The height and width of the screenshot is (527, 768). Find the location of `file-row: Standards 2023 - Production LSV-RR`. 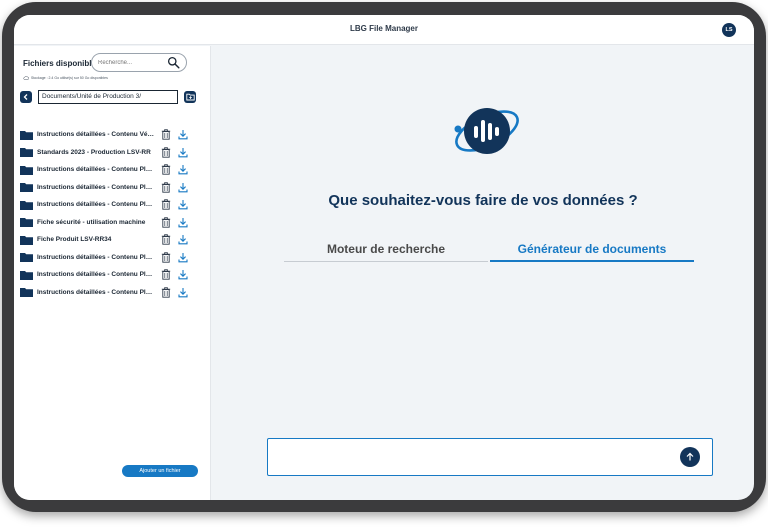

file-row: Standards 2023 - Production LSV-RR is located at coordinates (112, 153).